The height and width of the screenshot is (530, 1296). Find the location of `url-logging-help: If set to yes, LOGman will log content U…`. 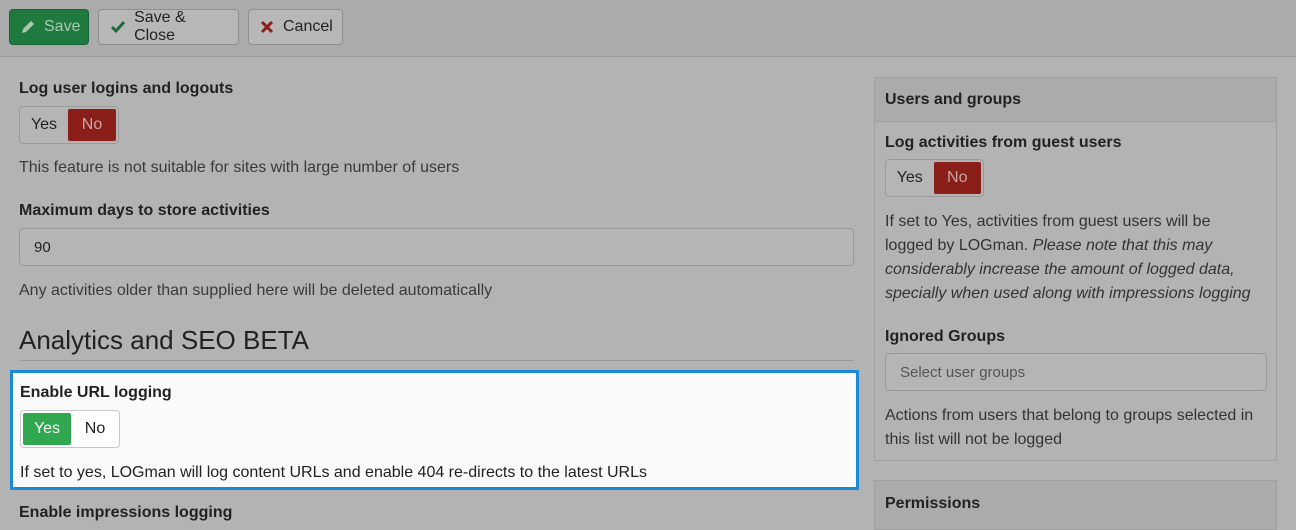

url-logging-help: If set to yes, LOGman will log content U… is located at coordinates (333, 472).